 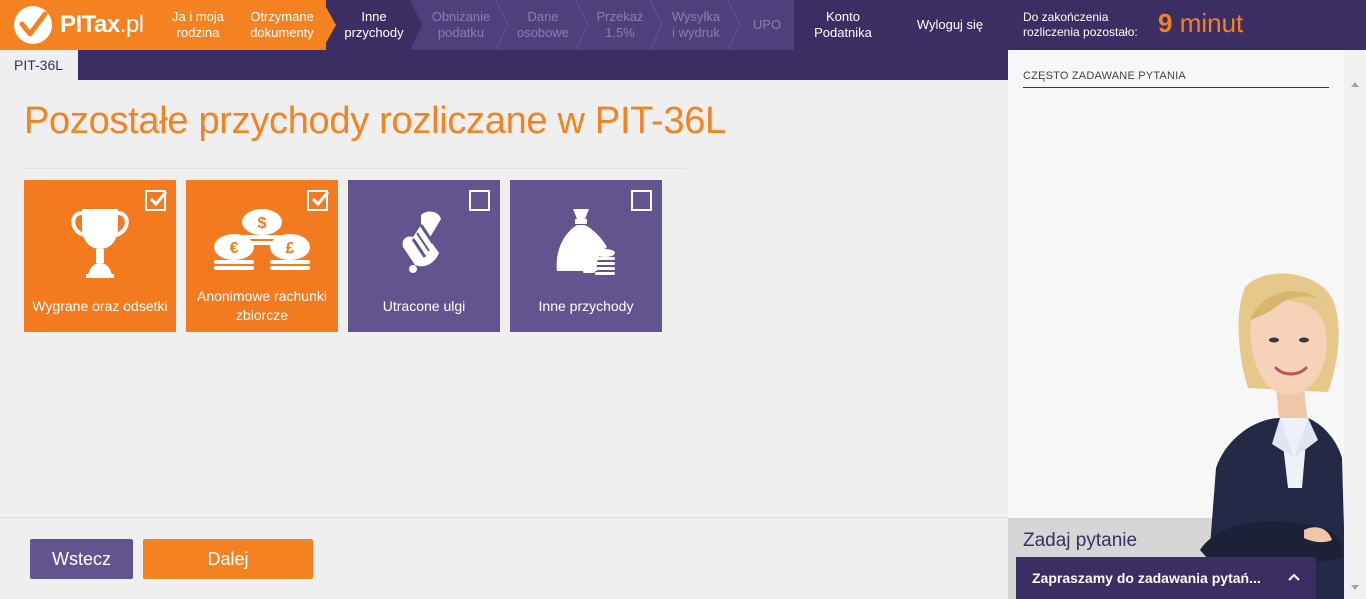 I want to click on advisor-photo, so click(x=1273, y=436).